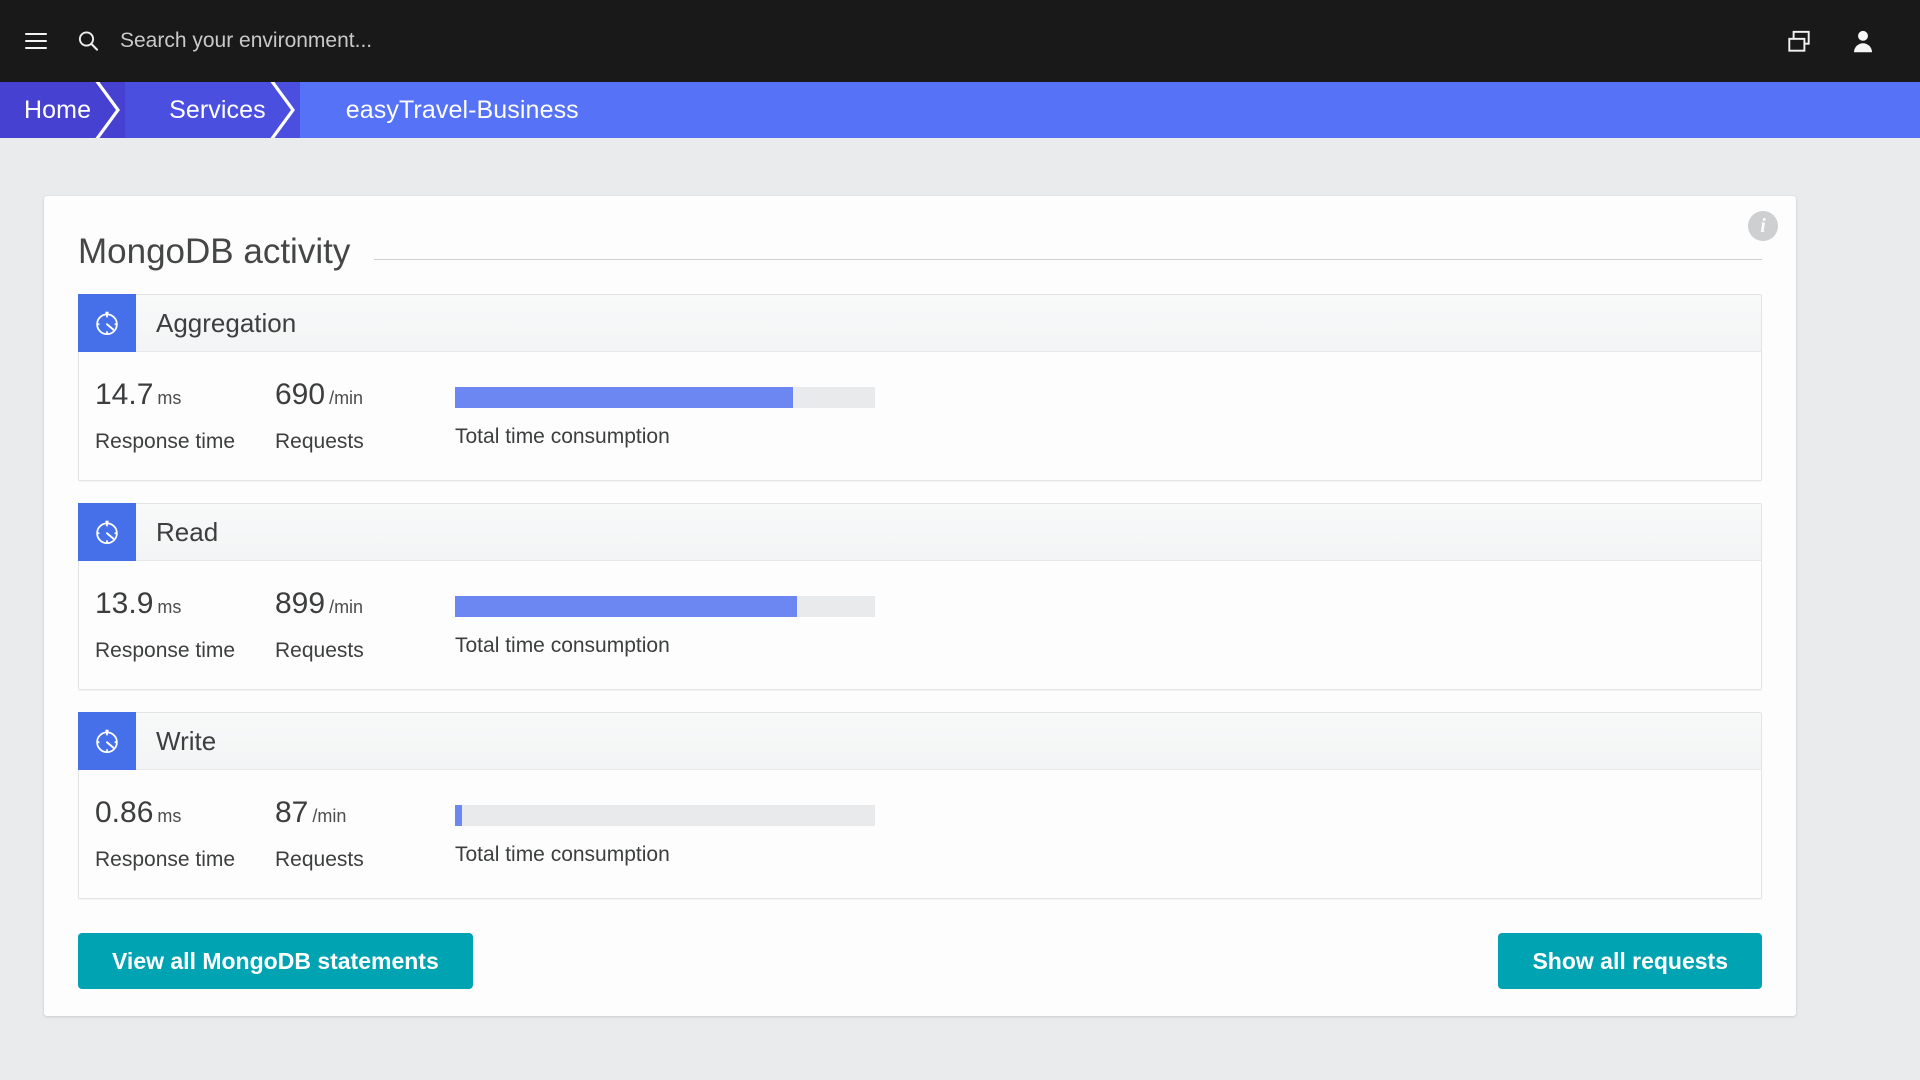 This screenshot has width=1920, height=1080. What do you see at coordinates (214, 251) in the screenshot?
I see `page-title: MongoDB activity` at bounding box center [214, 251].